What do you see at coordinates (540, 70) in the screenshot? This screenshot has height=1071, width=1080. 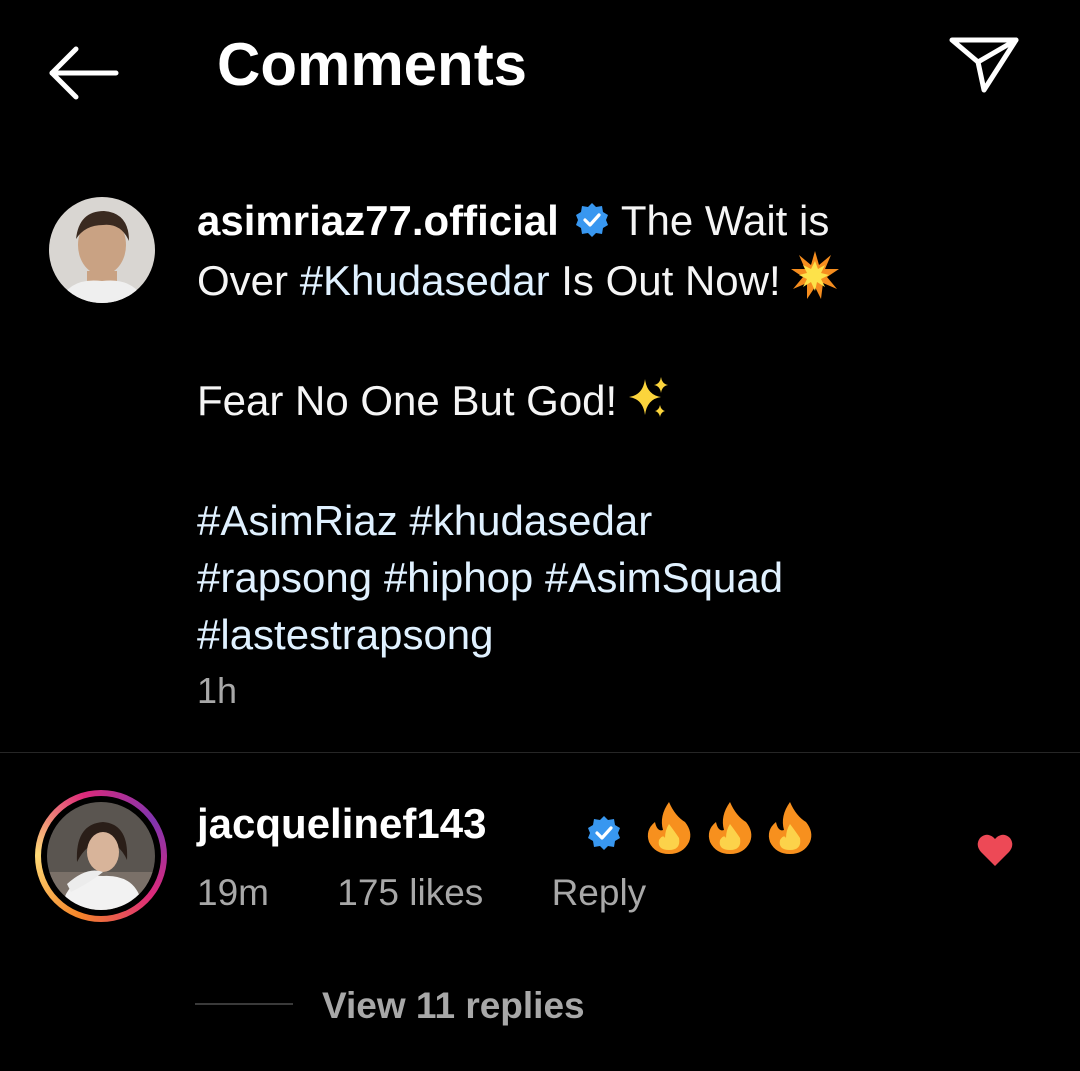 I see `top-bar: Comments` at bounding box center [540, 70].